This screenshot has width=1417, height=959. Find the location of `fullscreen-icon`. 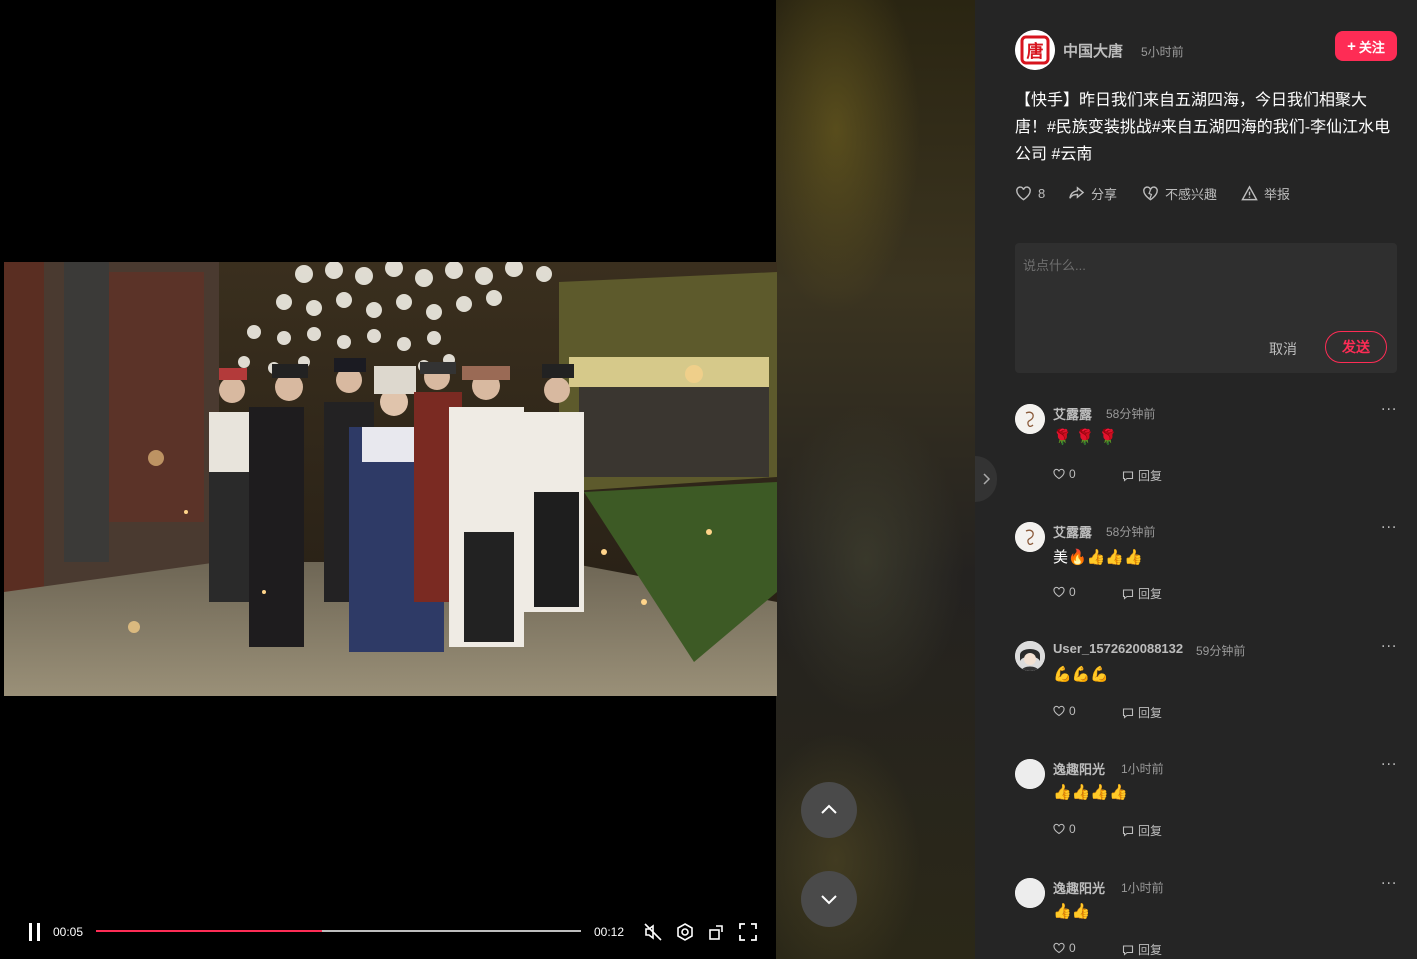

fullscreen-icon is located at coordinates (748, 932).